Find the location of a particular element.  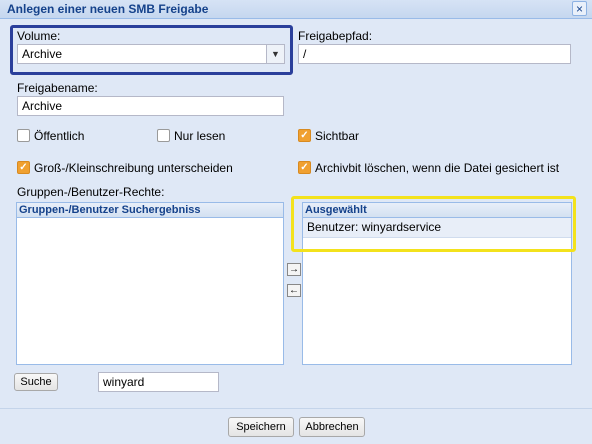

save-button: Speichern is located at coordinates (261, 427).